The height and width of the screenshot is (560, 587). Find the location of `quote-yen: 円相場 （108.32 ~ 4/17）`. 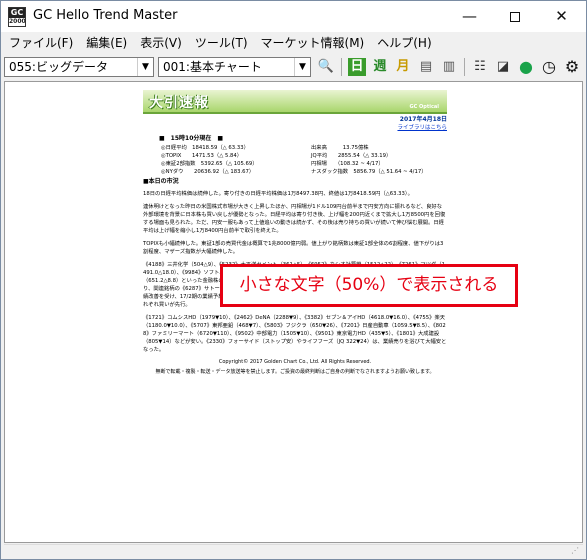

quote-yen: 円相場 （108.32 ~ 4/17） is located at coordinates (347, 164).